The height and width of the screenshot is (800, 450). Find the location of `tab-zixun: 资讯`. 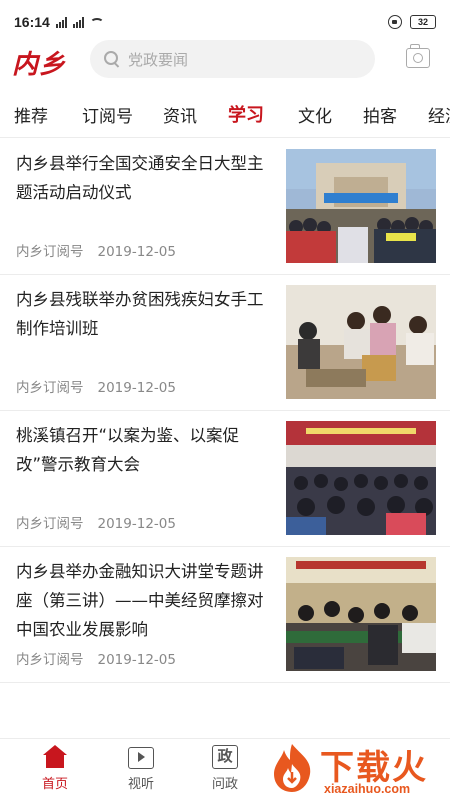

tab-zixun: 资讯 is located at coordinates (180, 114).